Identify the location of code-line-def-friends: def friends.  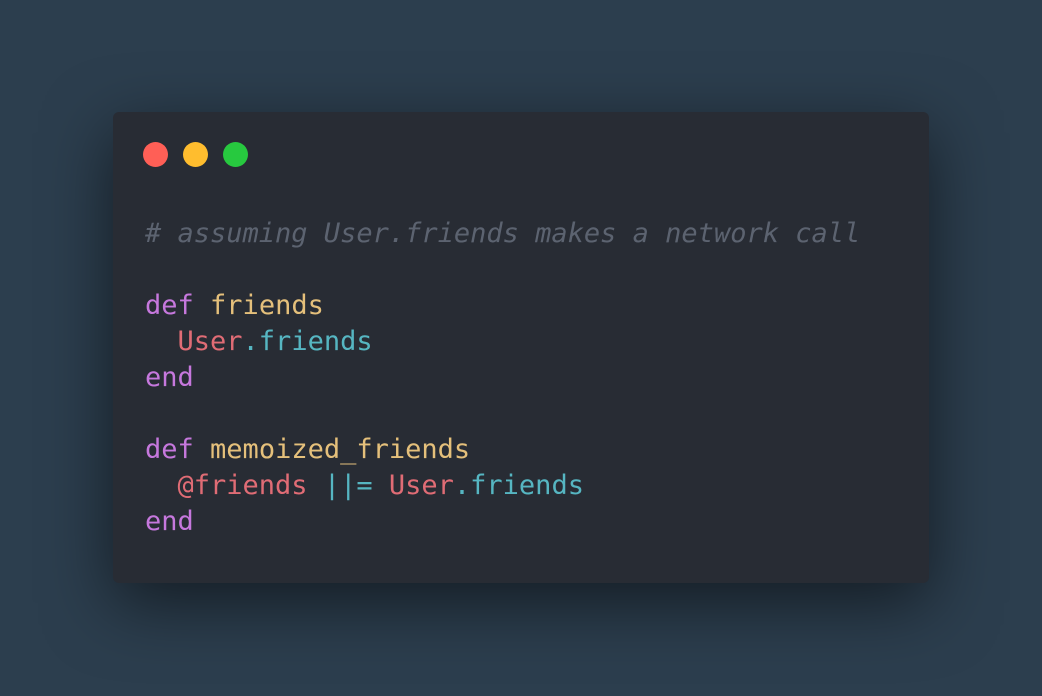
(502, 306).